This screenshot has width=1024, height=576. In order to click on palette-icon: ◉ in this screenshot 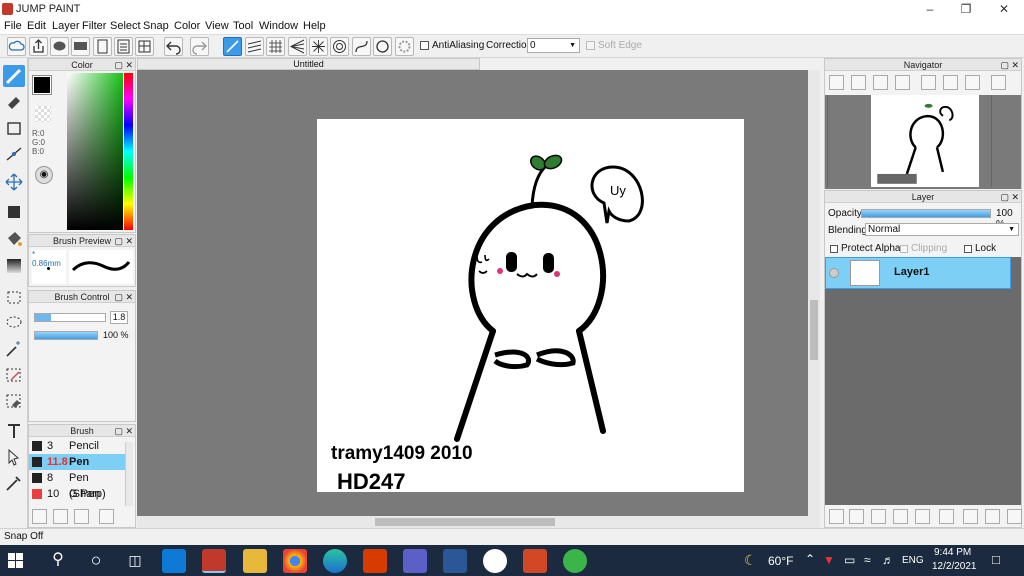, I will do `click(44, 175)`.